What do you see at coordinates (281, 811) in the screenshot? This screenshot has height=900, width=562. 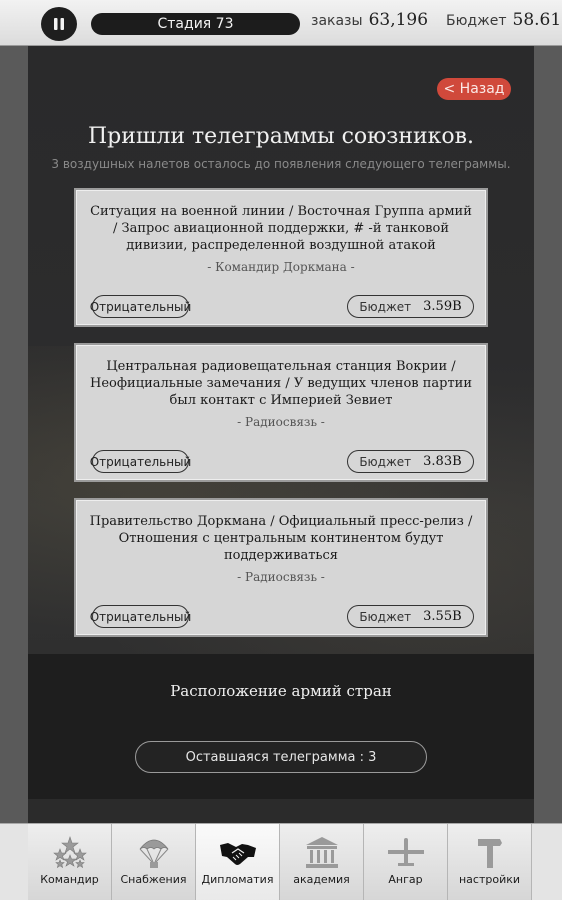 I see `panel-footer-strip` at bounding box center [281, 811].